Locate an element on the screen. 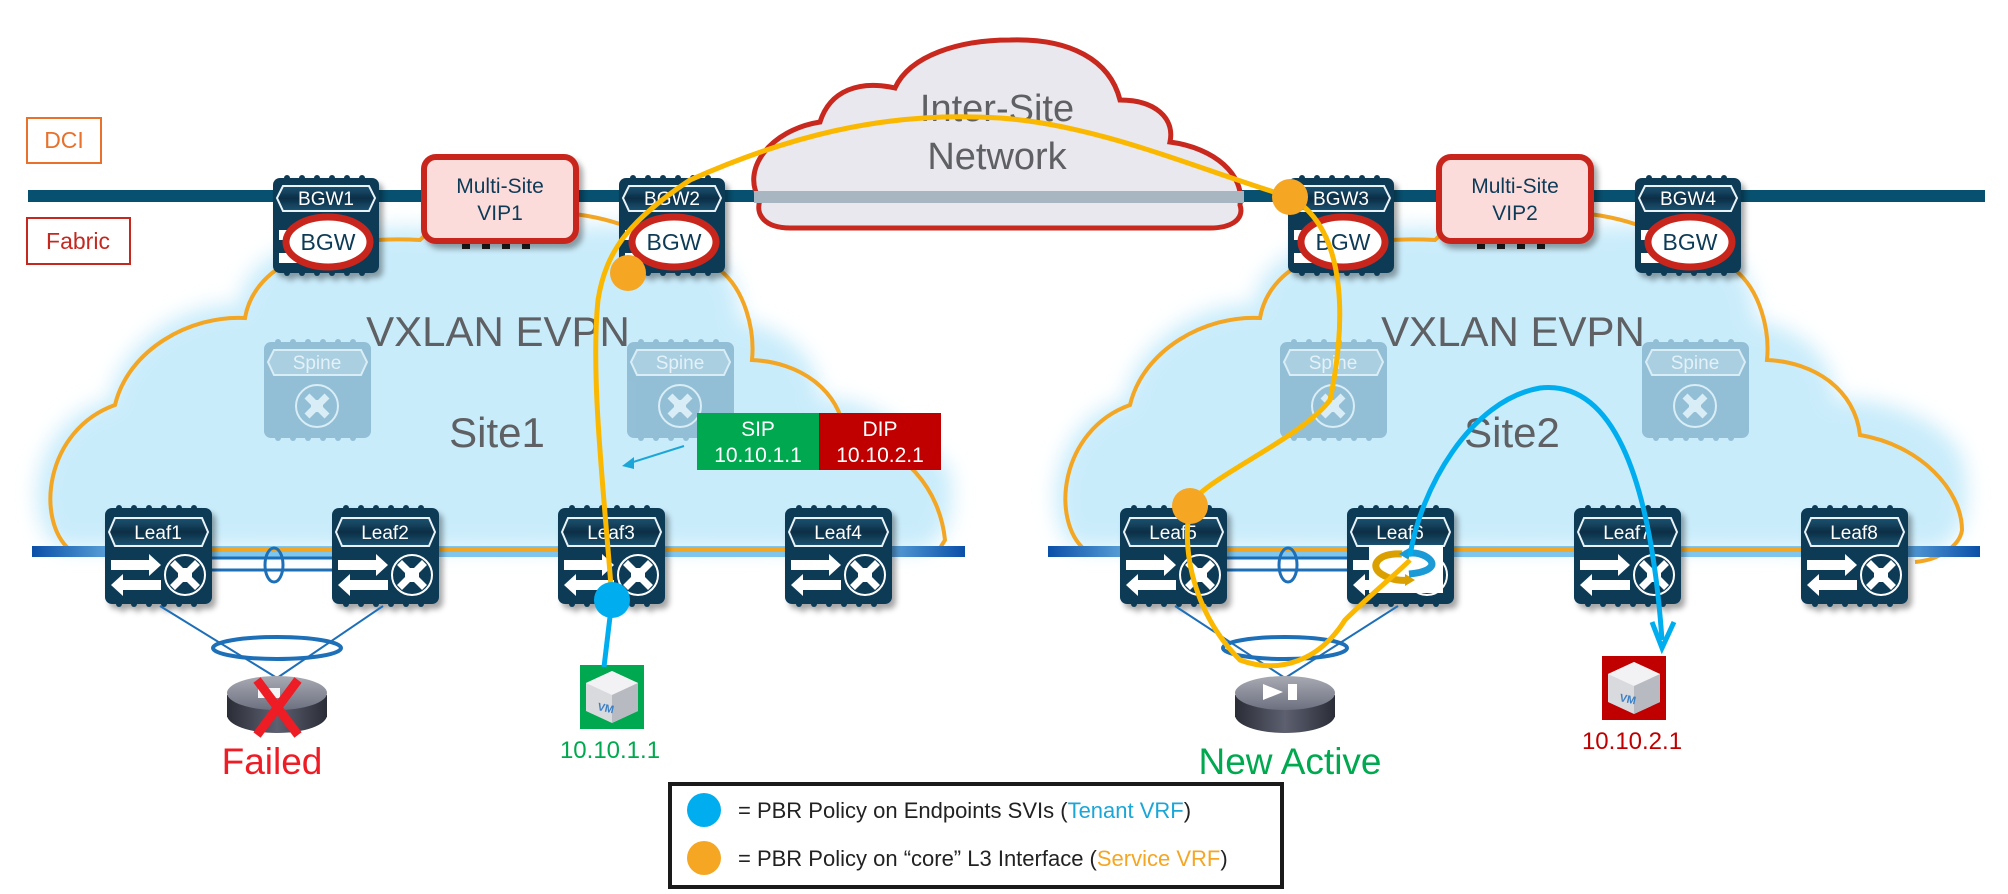  dci-zone-label: DCI is located at coordinates (64, 140).